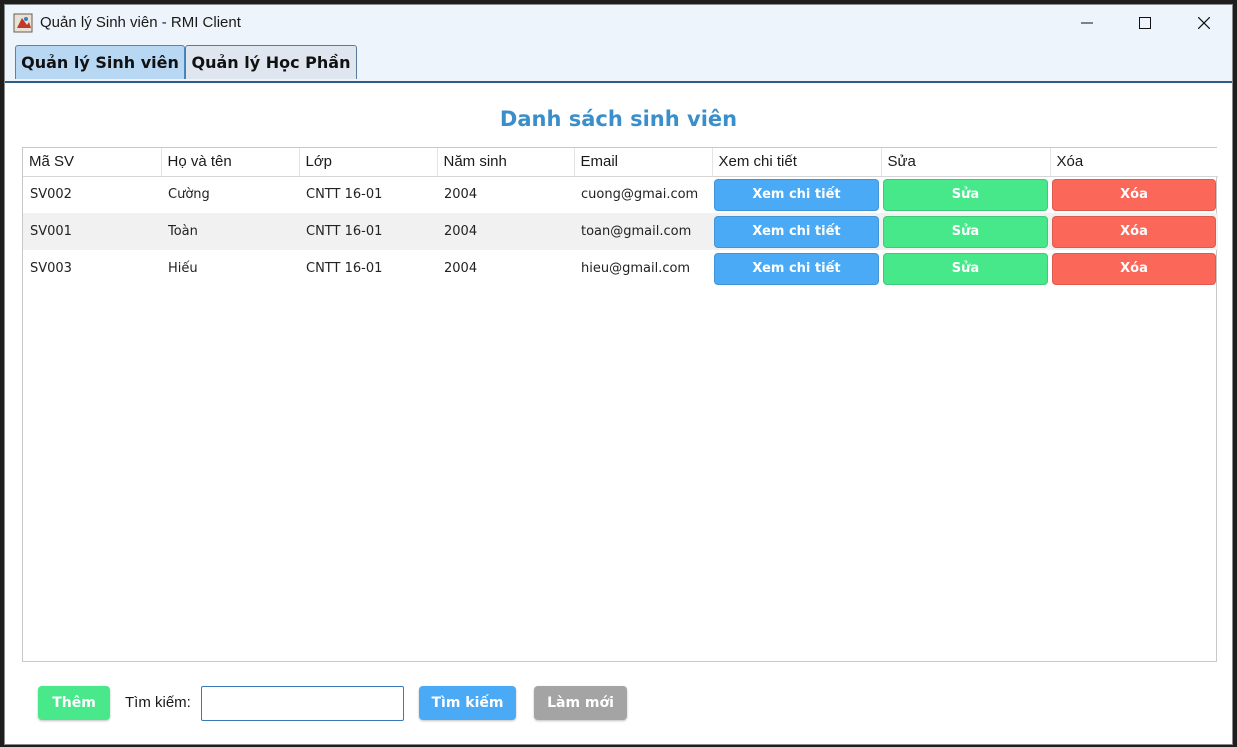 Image resolution: width=1237 pixels, height=747 pixels. What do you see at coordinates (580, 703) in the screenshot?
I see `refresh-button: Làm mới` at bounding box center [580, 703].